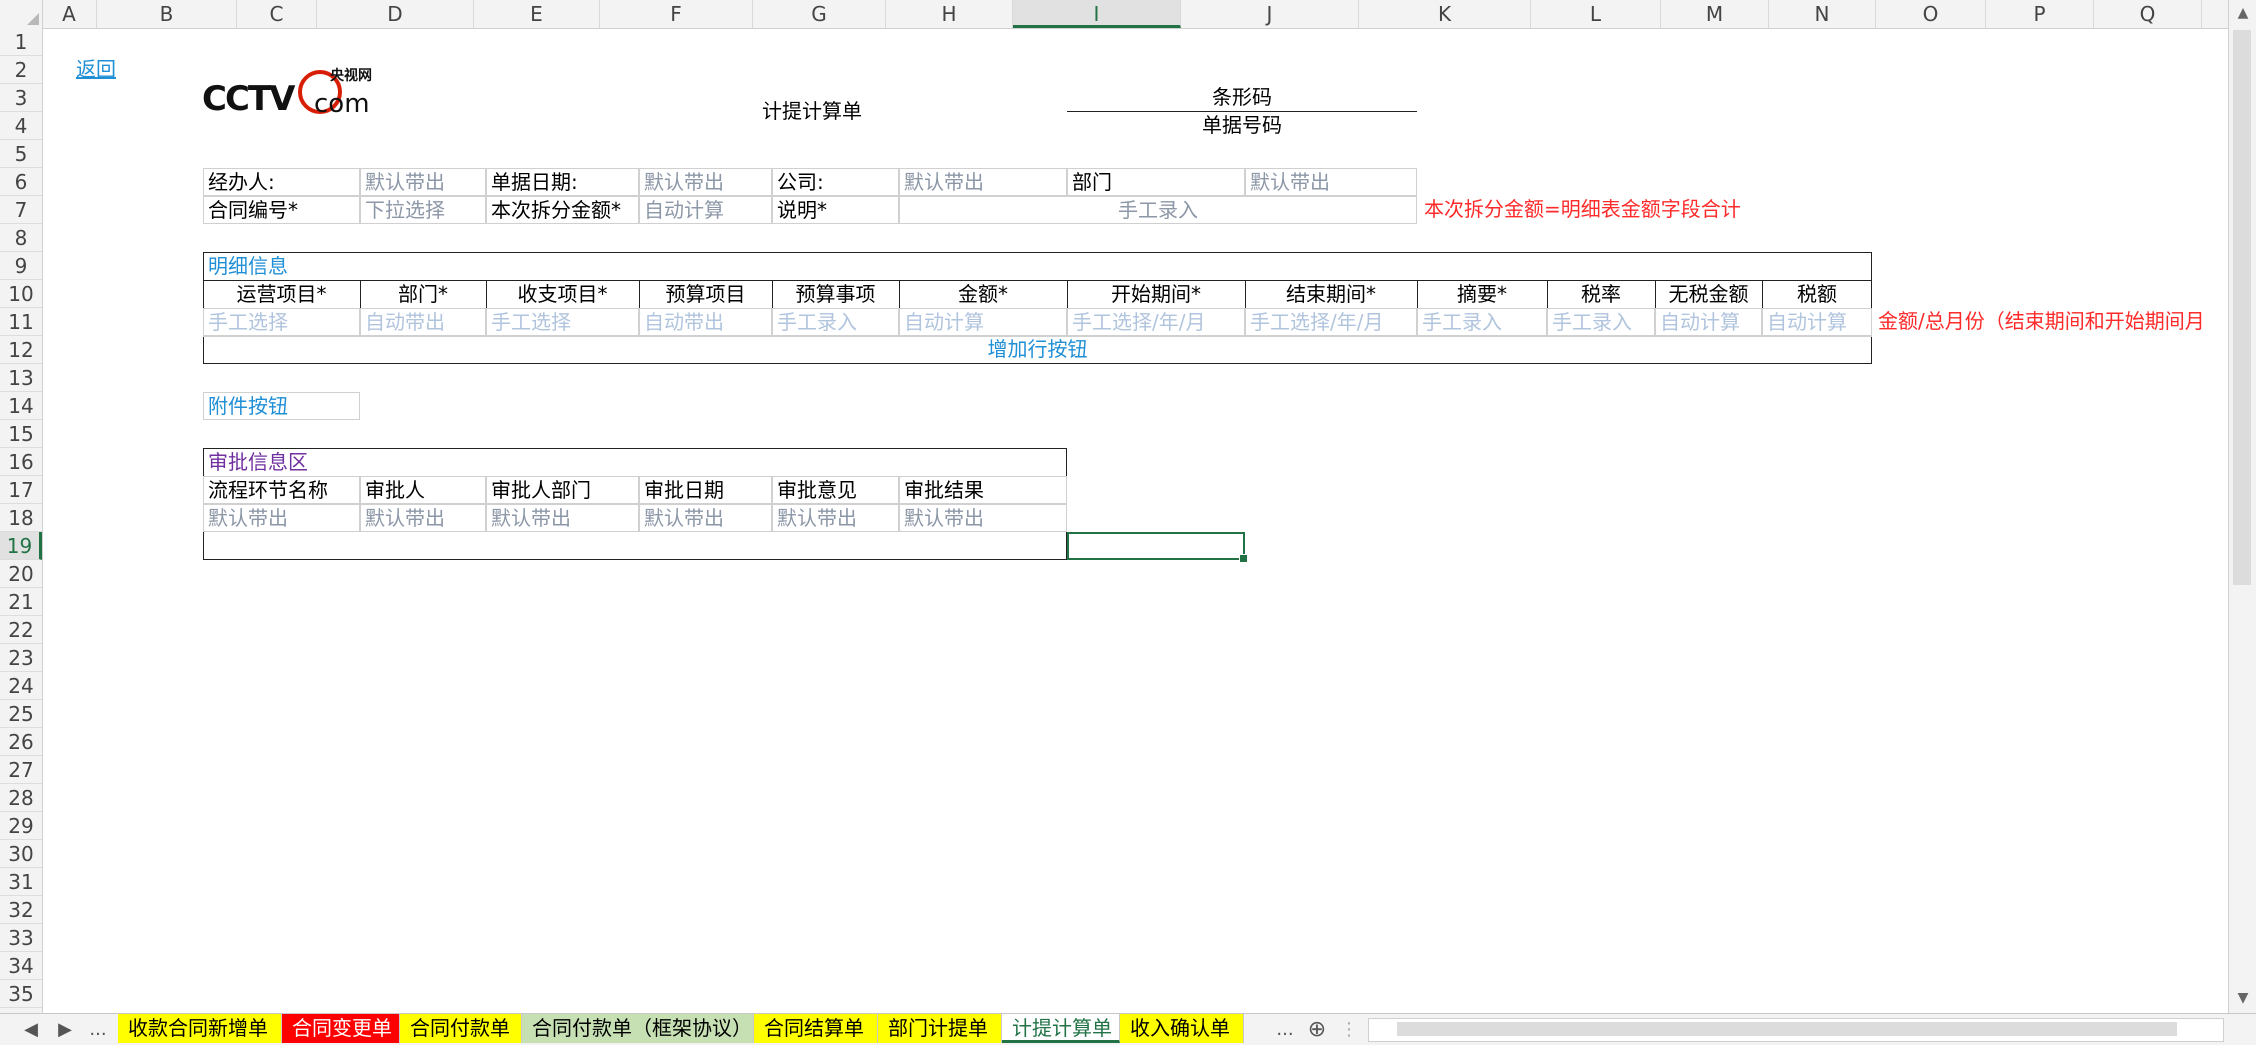 The image size is (2256, 1045). Describe the element at coordinates (1787, 1029) in the screenshot. I see `horizontal-scroll-thumb` at that location.